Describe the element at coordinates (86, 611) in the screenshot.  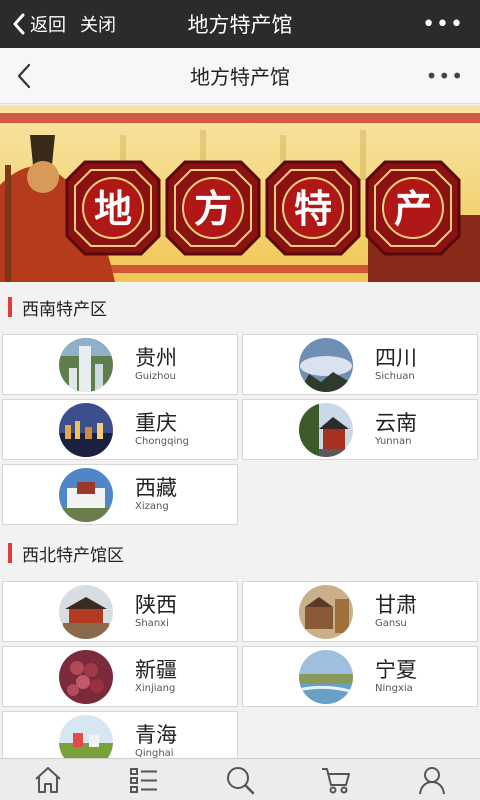
I see `city-gate-photo-icon` at that location.